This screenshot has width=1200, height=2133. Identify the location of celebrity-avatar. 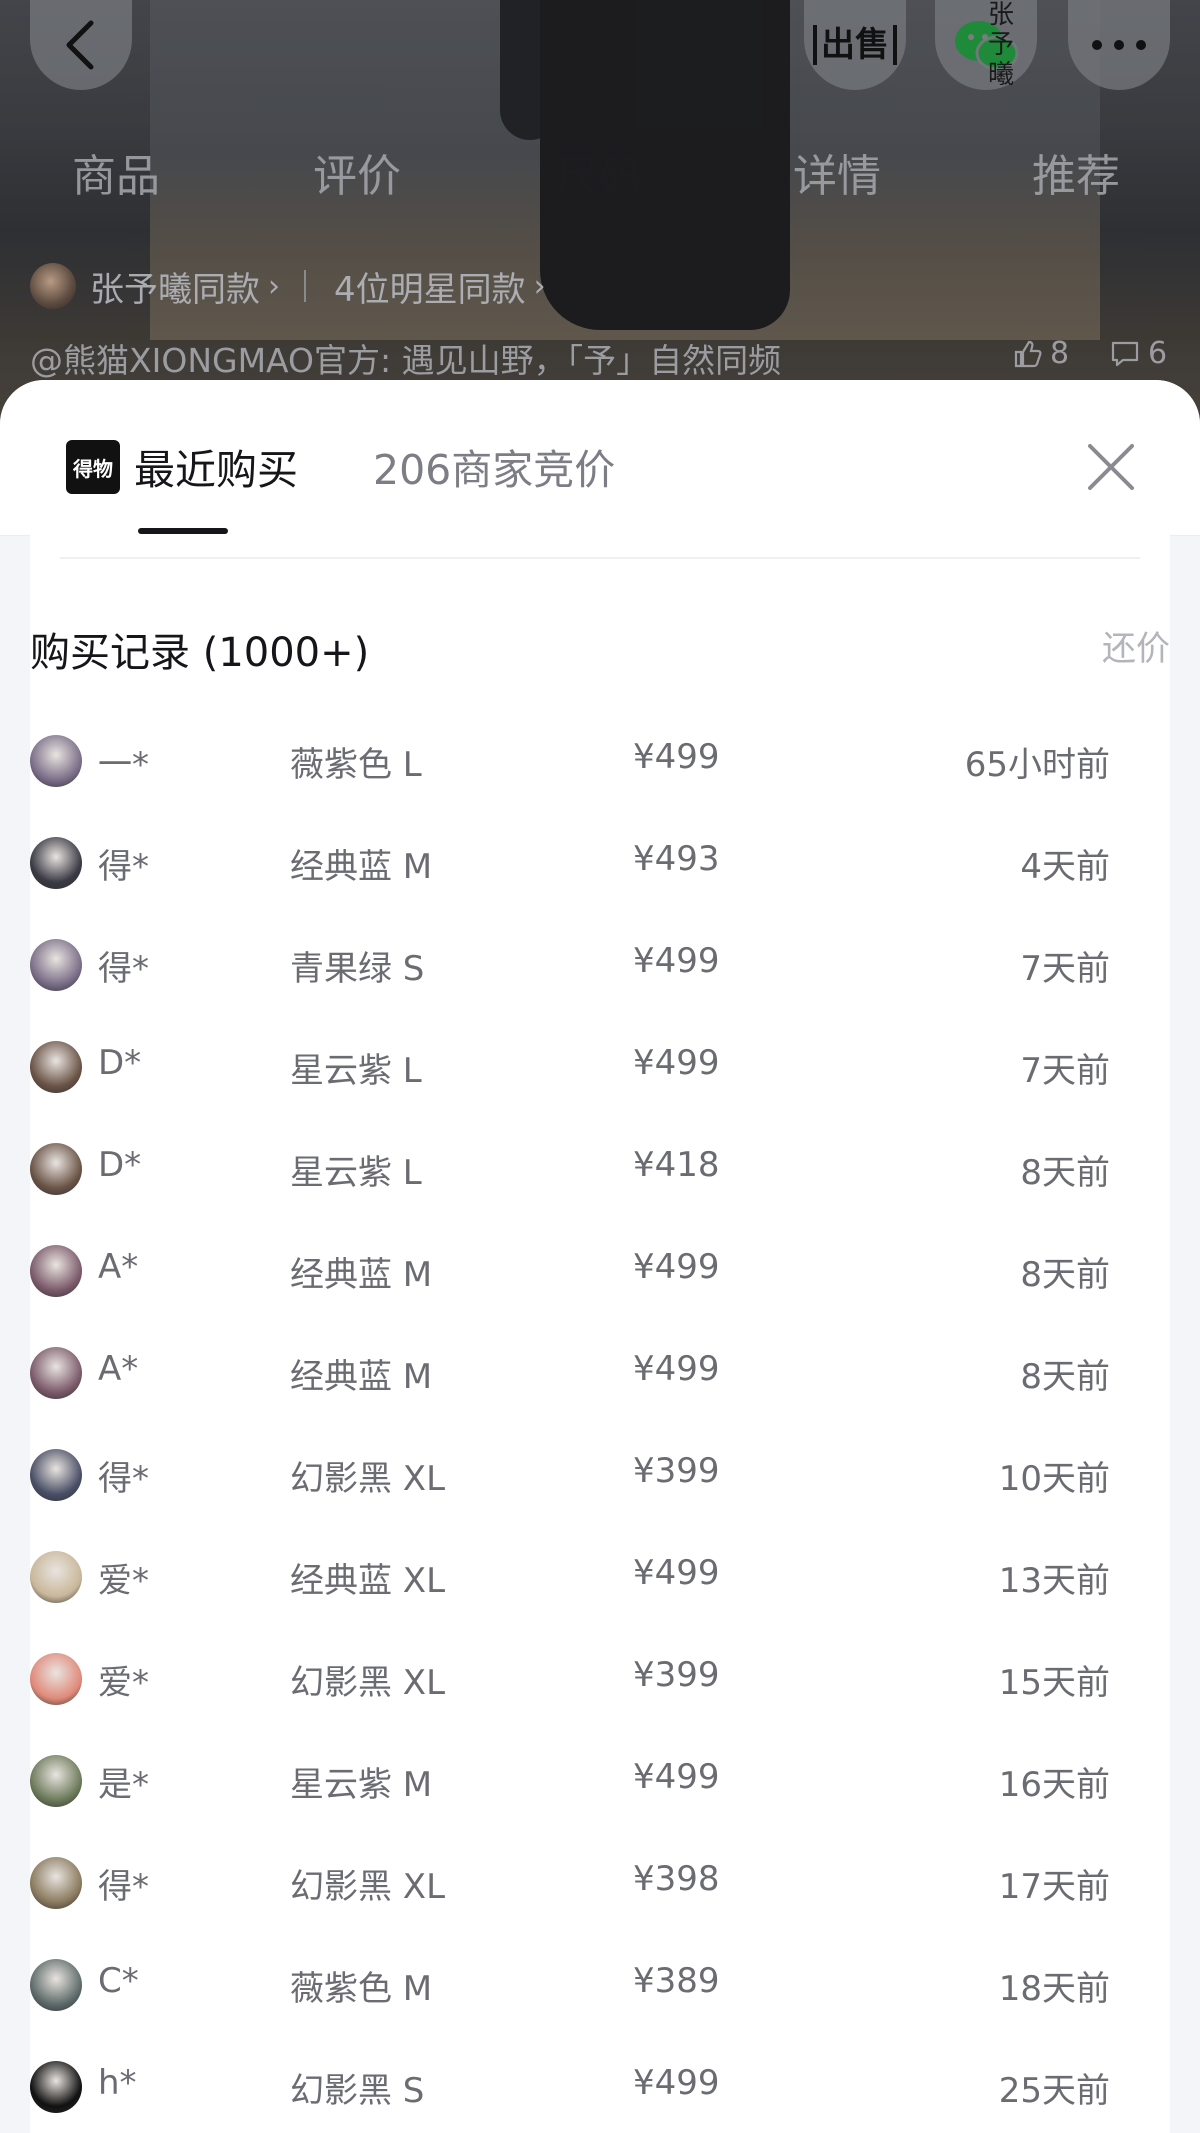
(53, 286).